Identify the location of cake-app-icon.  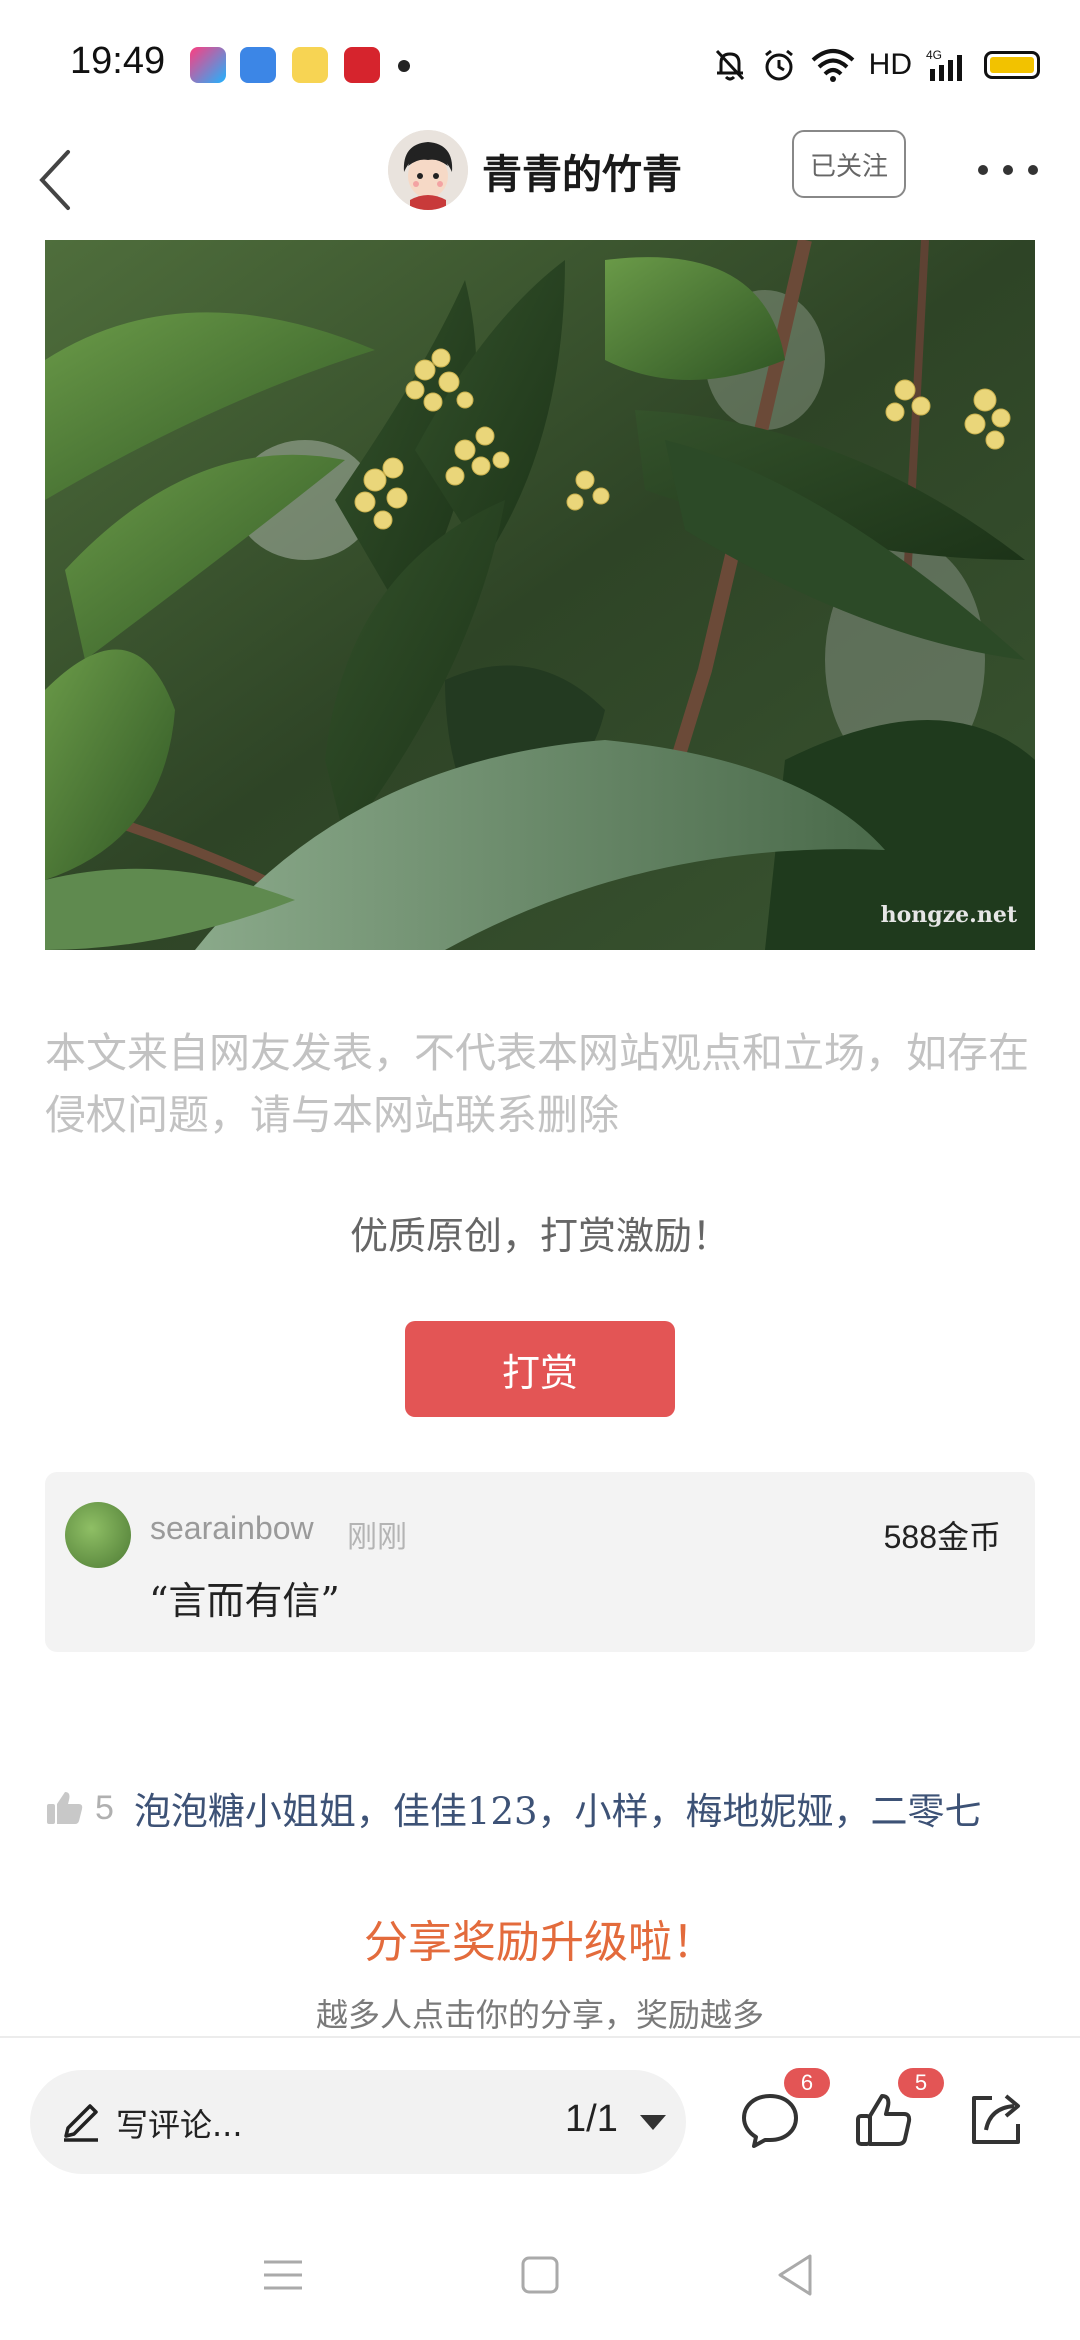
(310, 65).